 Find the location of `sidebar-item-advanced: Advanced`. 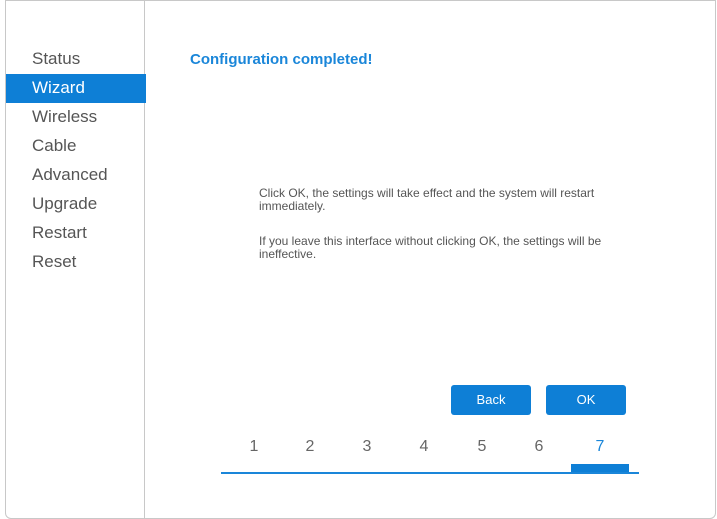

sidebar-item-advanced: Advanced is located at coordinates (75, 175).